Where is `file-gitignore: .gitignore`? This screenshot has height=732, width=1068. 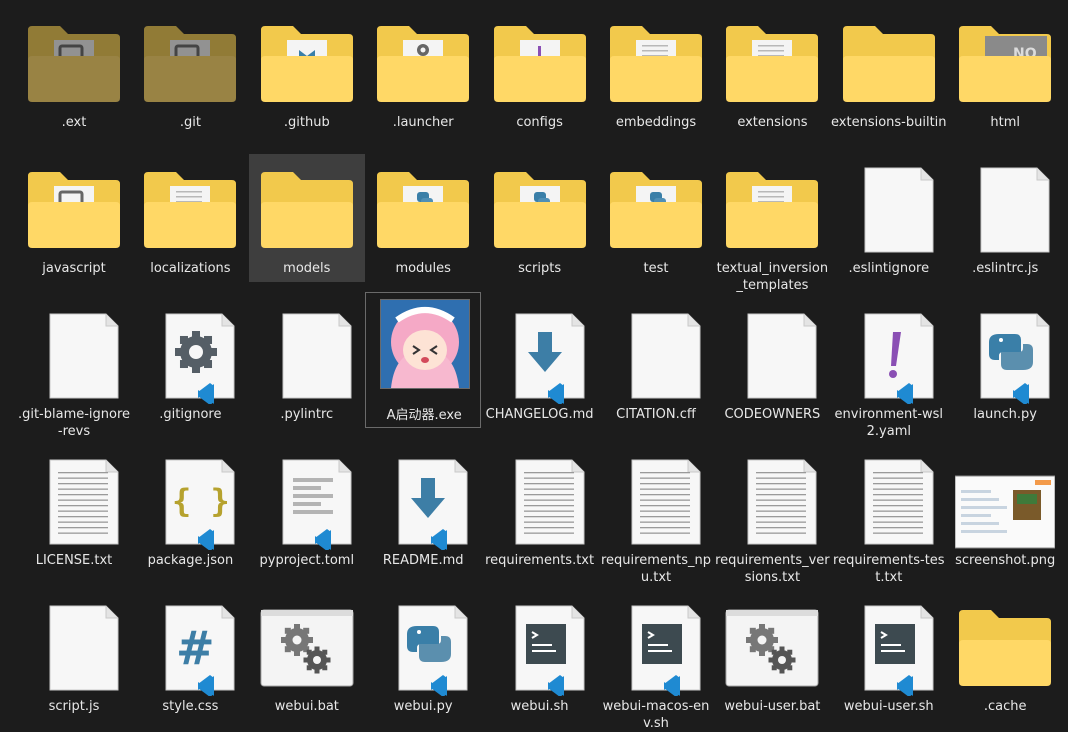 file-gitignore: .gitignore is located at coordinates (190, 364).